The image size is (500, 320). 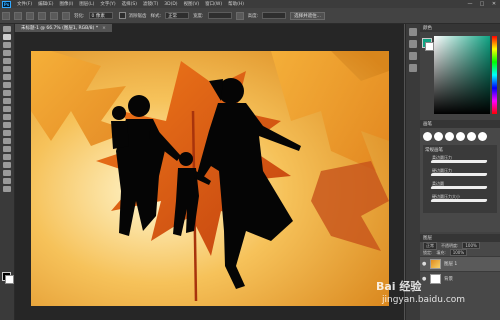 What do you see at coordinates (7, 77) in the screenshot?
I see `healing-brush-tool-icon` at bounding box center [7, 77].